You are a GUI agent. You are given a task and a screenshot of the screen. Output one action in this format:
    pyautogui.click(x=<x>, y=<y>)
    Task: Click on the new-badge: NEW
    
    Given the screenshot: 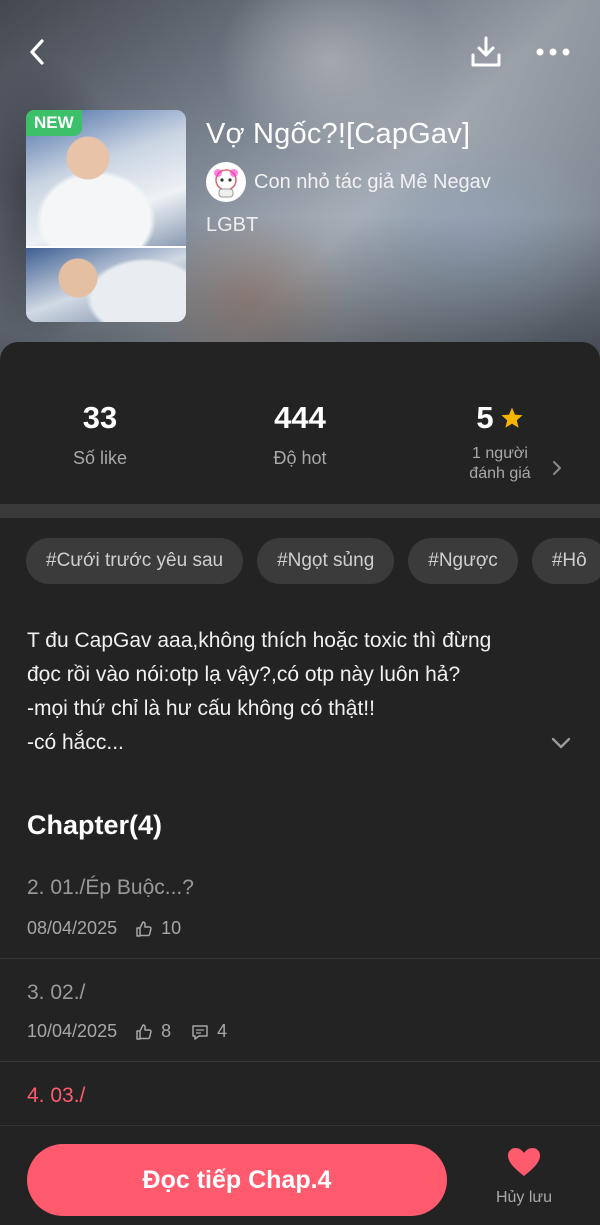 What is the action you would take?
    pyautogui.click(x=54, y=123)
    